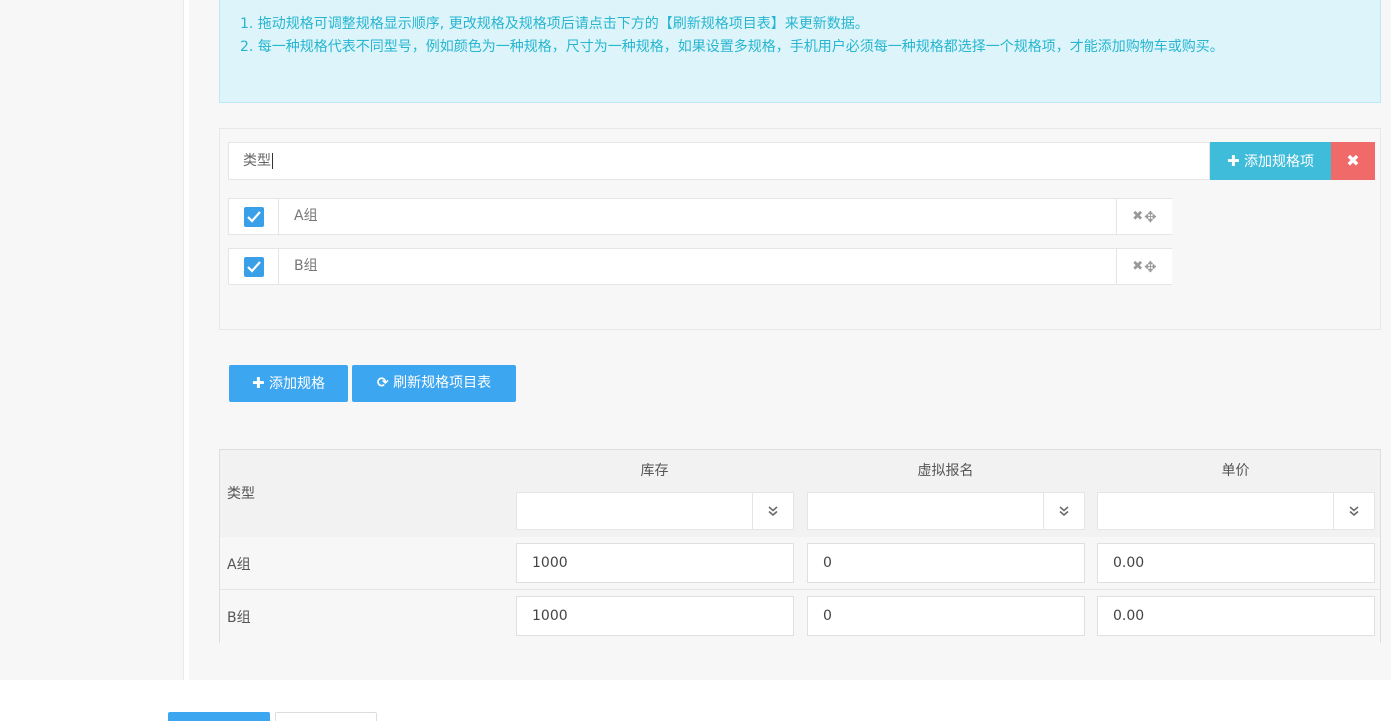  What do you see at coordinates (257, 161) in the screenshot?
I see `spec-name-value: 类型` at bounding box center [257, 161].